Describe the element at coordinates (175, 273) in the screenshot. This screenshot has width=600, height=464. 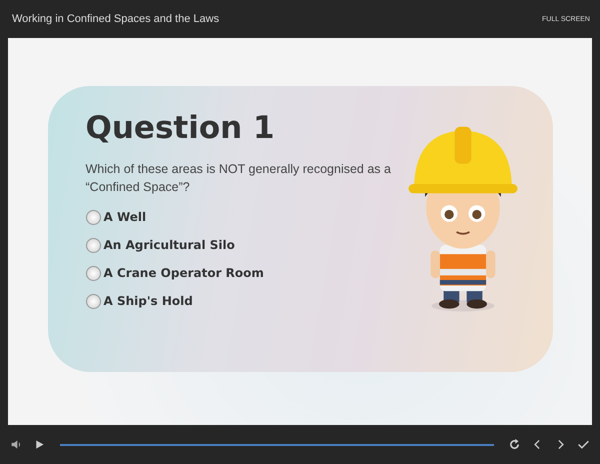
I see `answer-option: A Crane Operator Room` at that location.